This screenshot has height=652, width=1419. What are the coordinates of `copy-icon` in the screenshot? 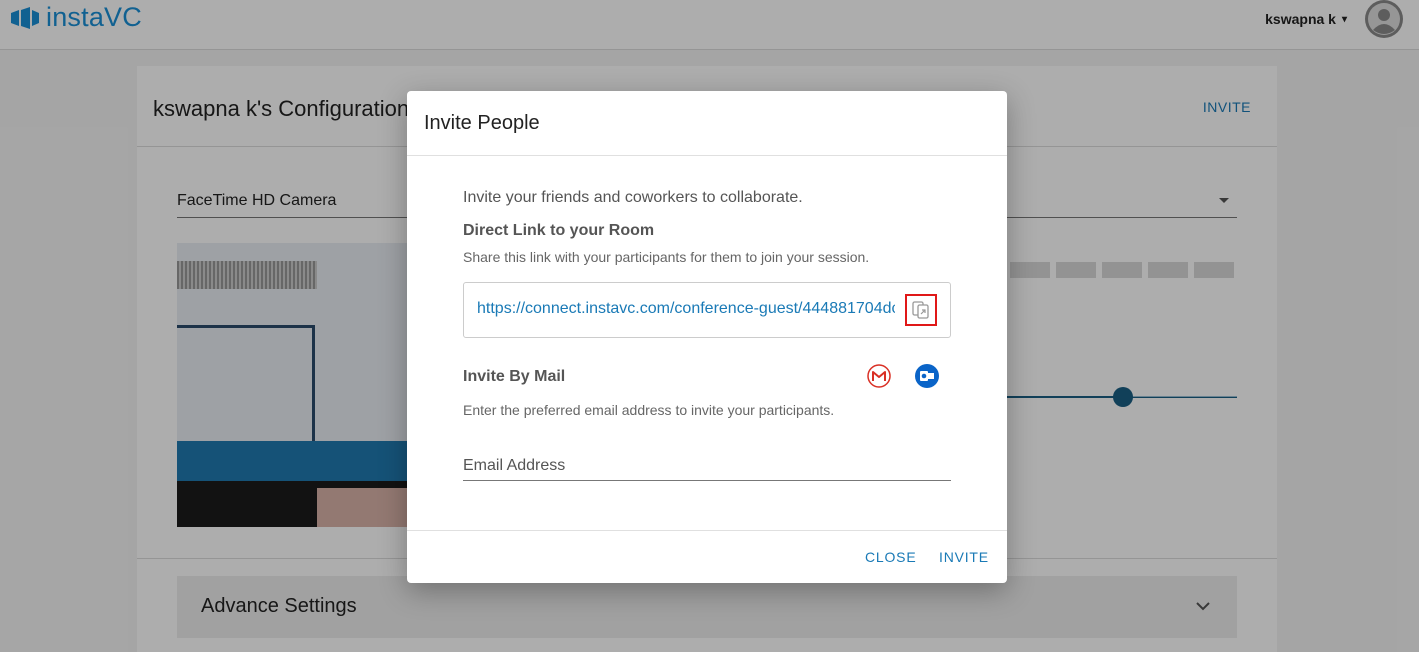 It's located at (920, 310).